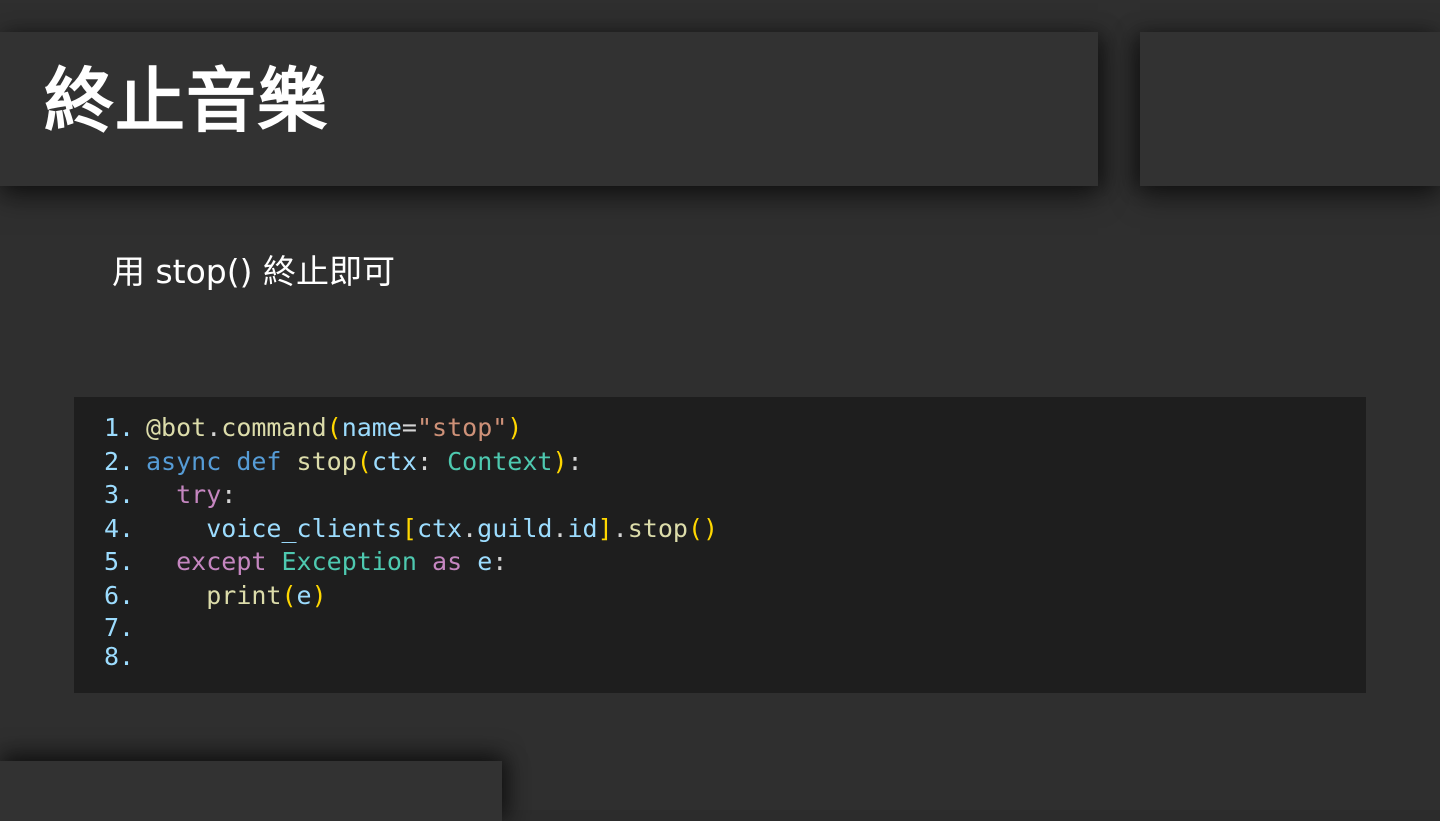  I want to click on code-line: 2. async def stop(ctx: Context):, so click(411, 462).